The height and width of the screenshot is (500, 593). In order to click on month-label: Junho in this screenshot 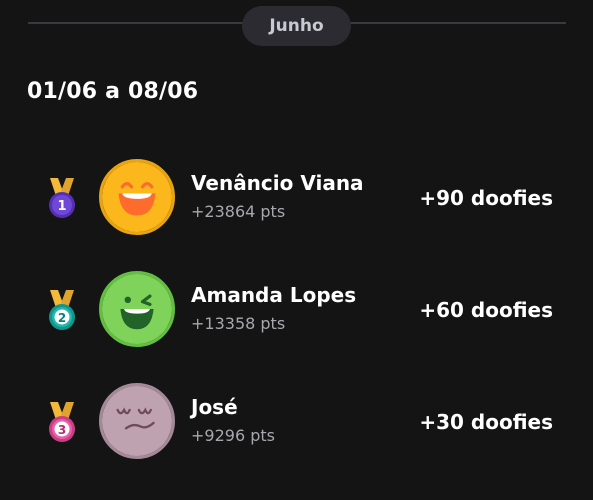, I will do `click(296, 26)`.